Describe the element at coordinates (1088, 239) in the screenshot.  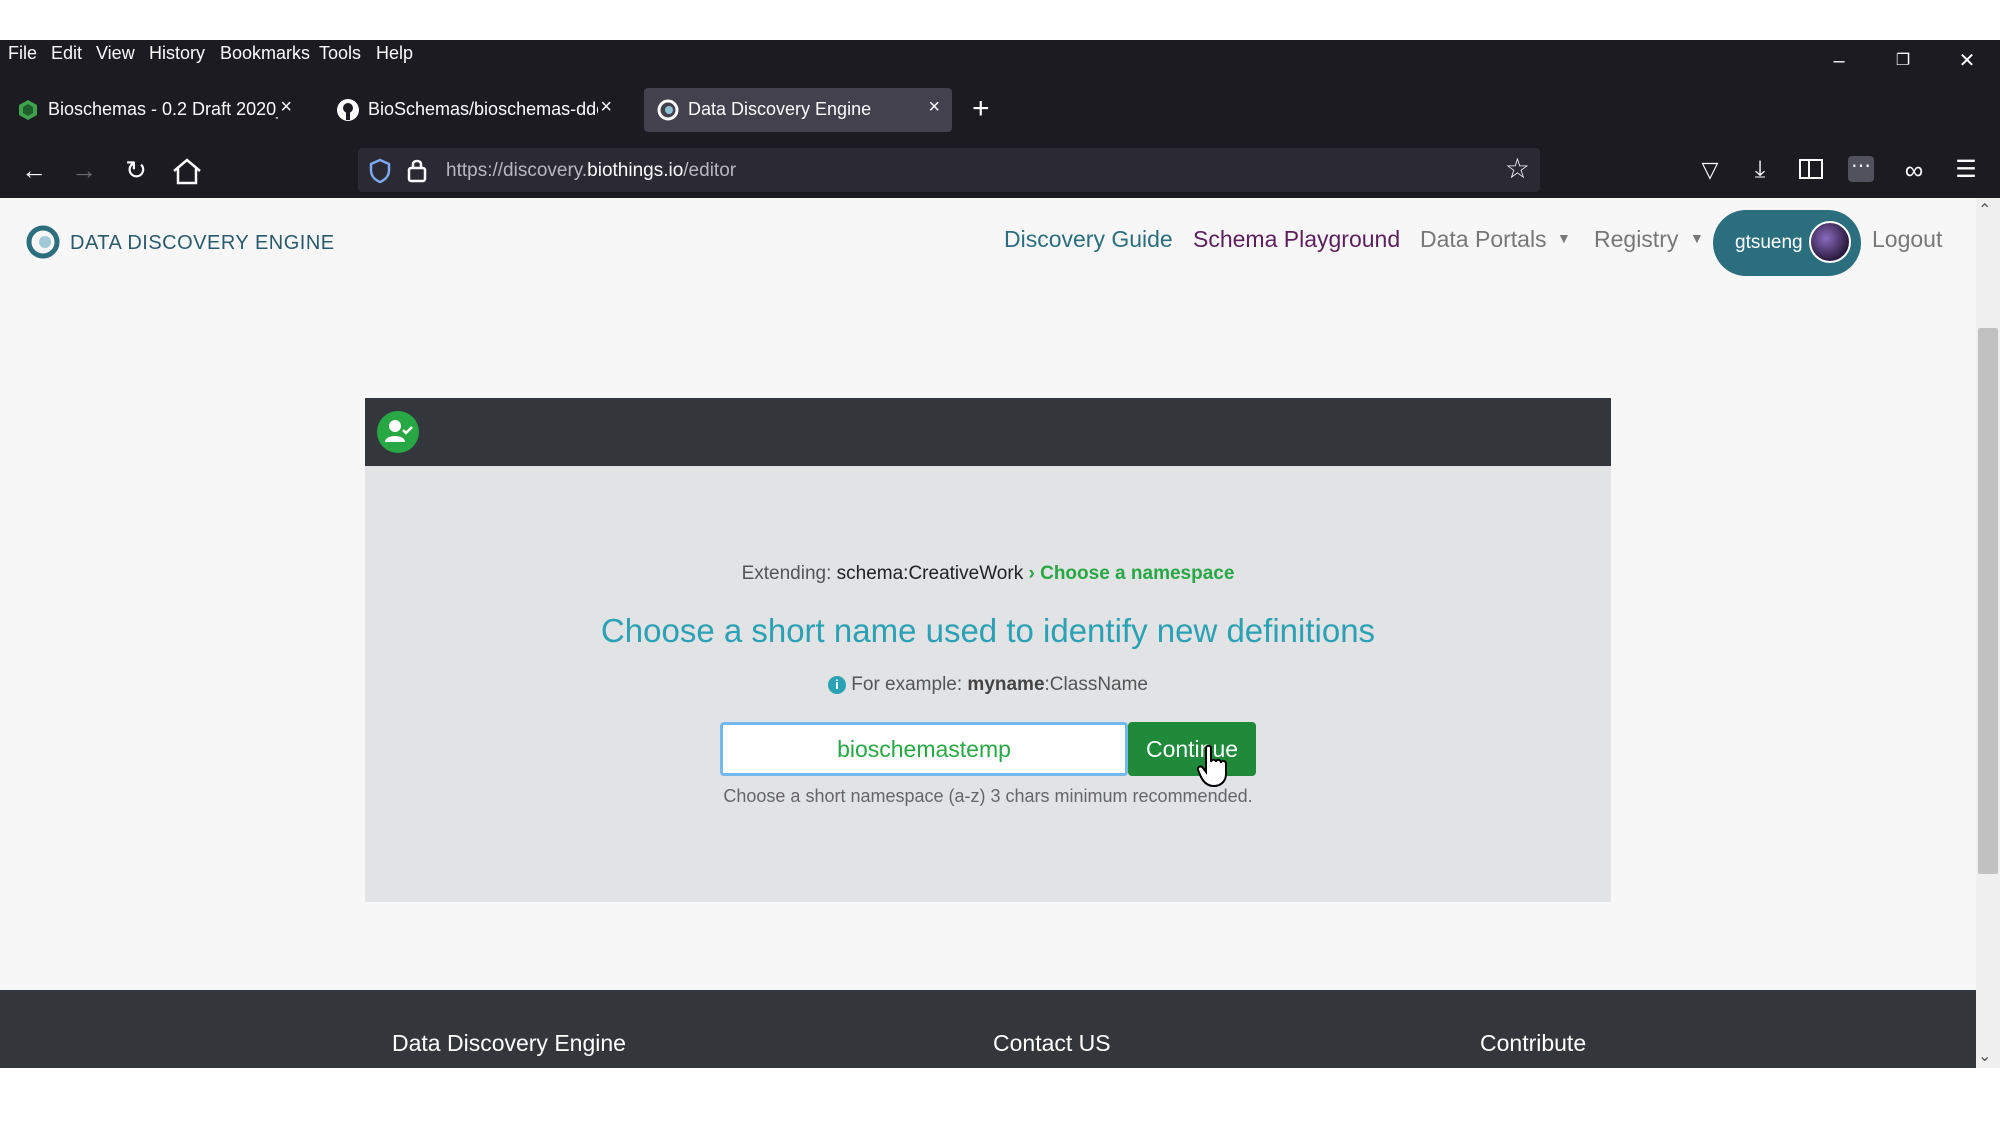
I see `nav-discovery-guide: Discovery Guide` at that location.